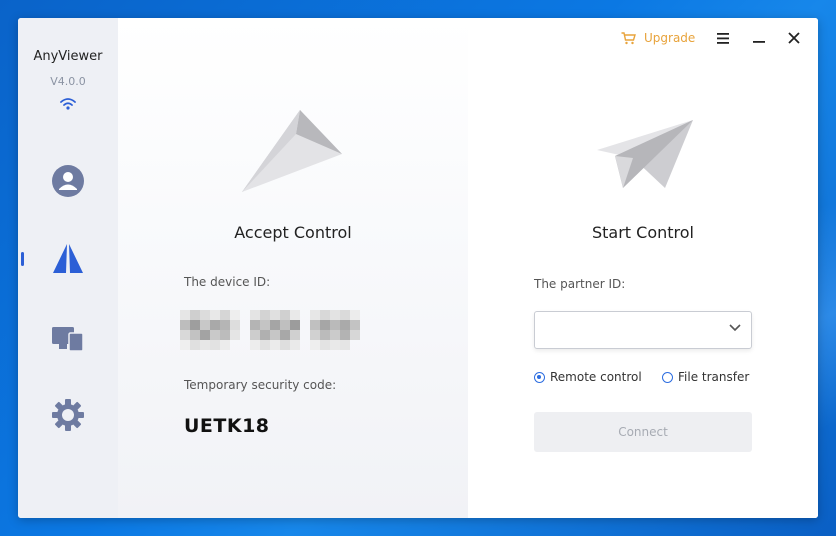  What do you see at coordinates (642, 232) in the screenshot?
I see `start-control-title: Start Control` at bounding box center [642, 232].